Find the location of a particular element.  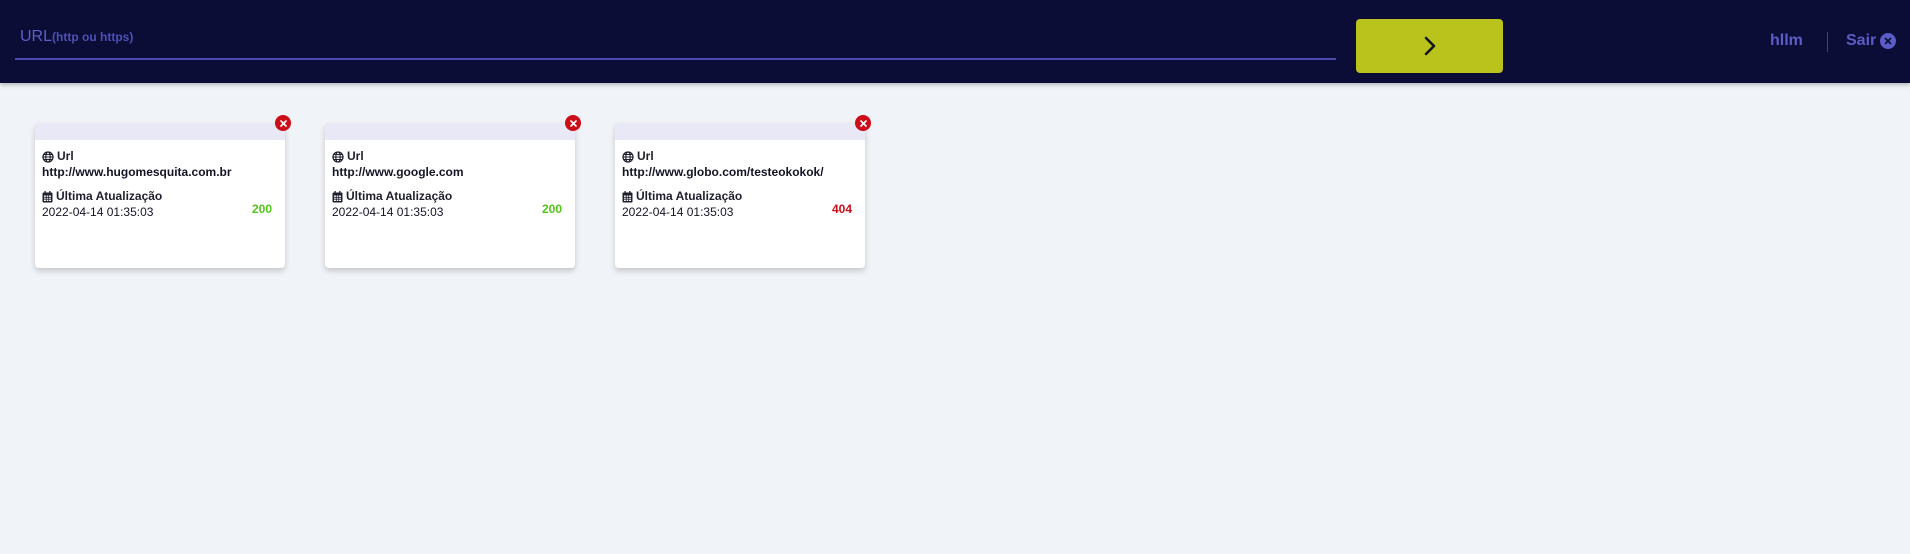

status-code: 404 is located at coordinates (841, 209).